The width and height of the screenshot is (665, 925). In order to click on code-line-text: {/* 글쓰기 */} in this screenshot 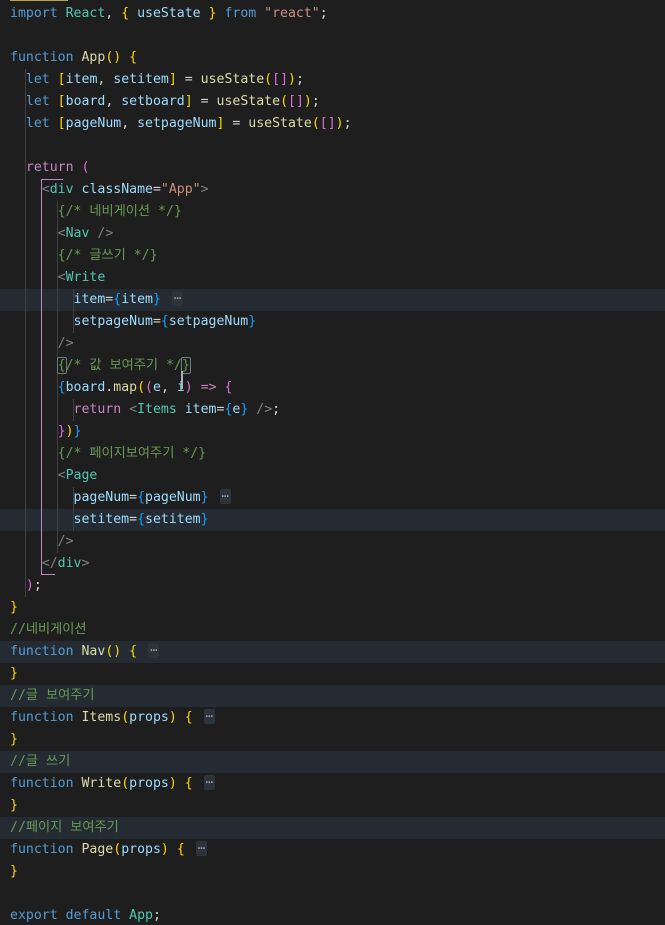, I will do `click(84, 255)`.